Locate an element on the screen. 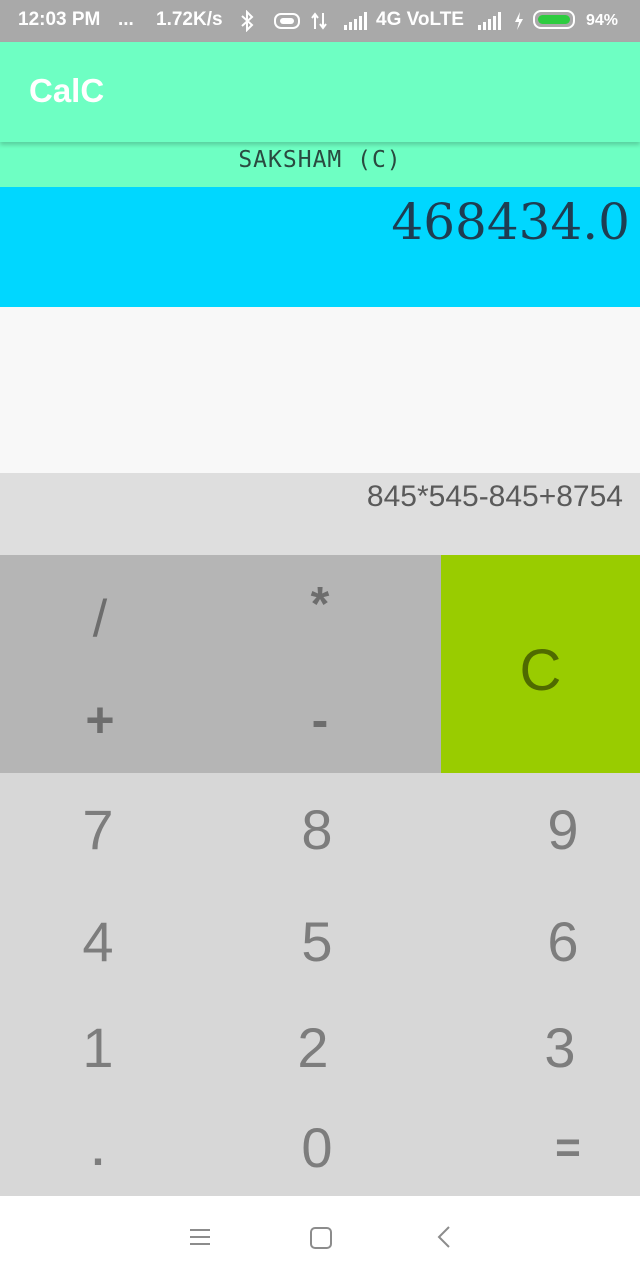  operators-panel: / * + - is located at coordinates (220, 664).